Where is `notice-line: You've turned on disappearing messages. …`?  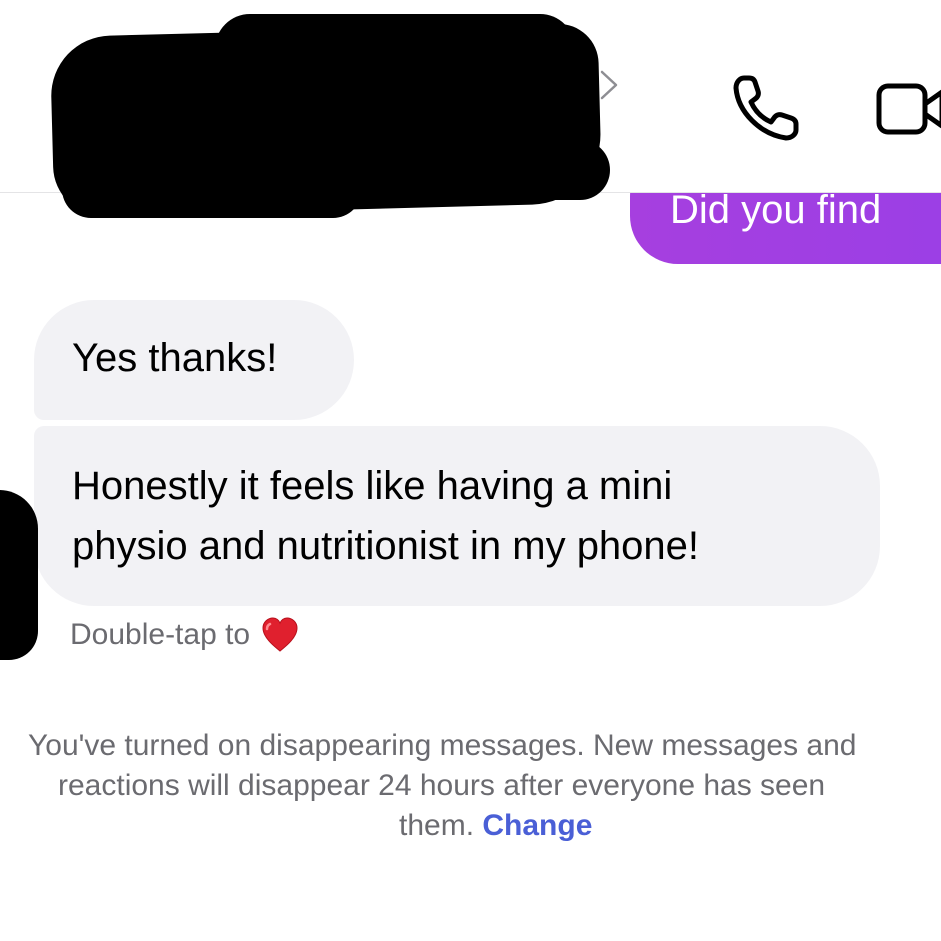 notice-line: You've turned on disappearing messages. … is located at coordinates (442, 745).